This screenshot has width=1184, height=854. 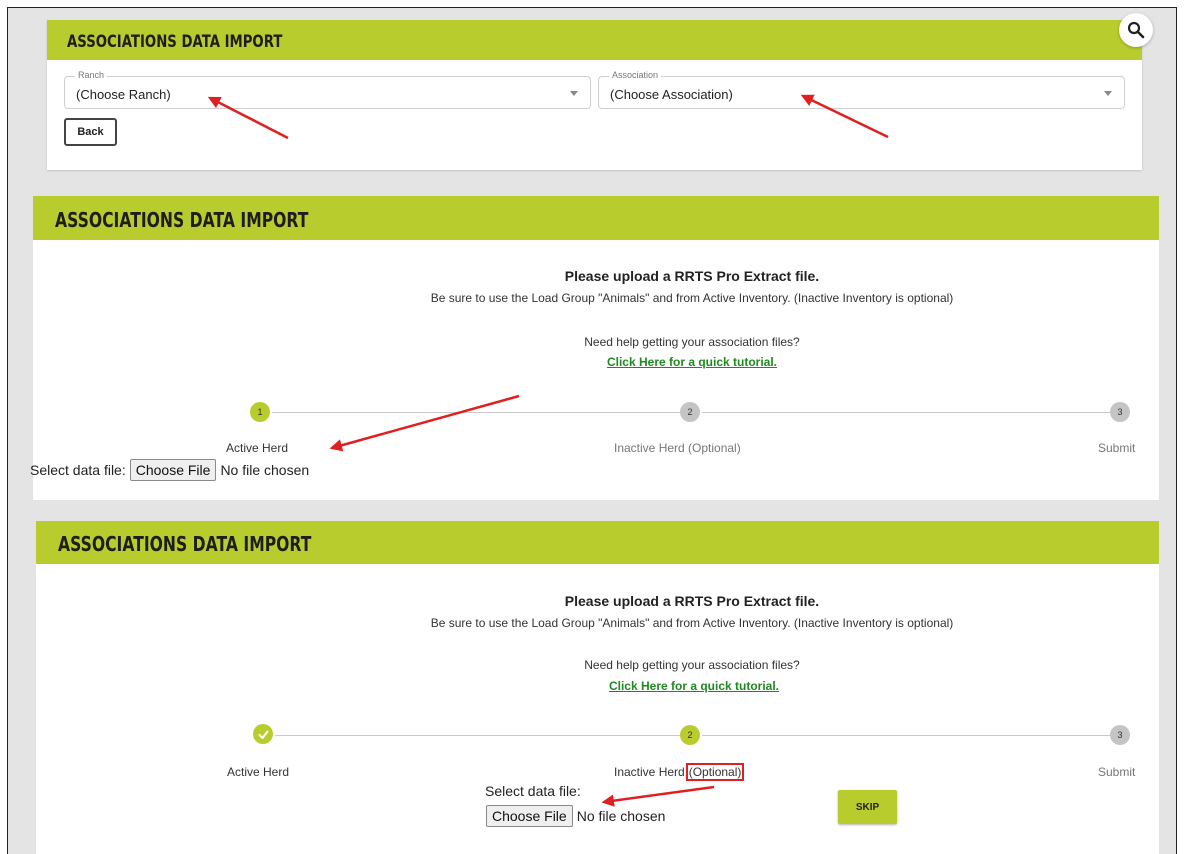 I want to click on panel1-banner: ASSOCIATIONS DATA IMPORT, so click(x=594, y=40).